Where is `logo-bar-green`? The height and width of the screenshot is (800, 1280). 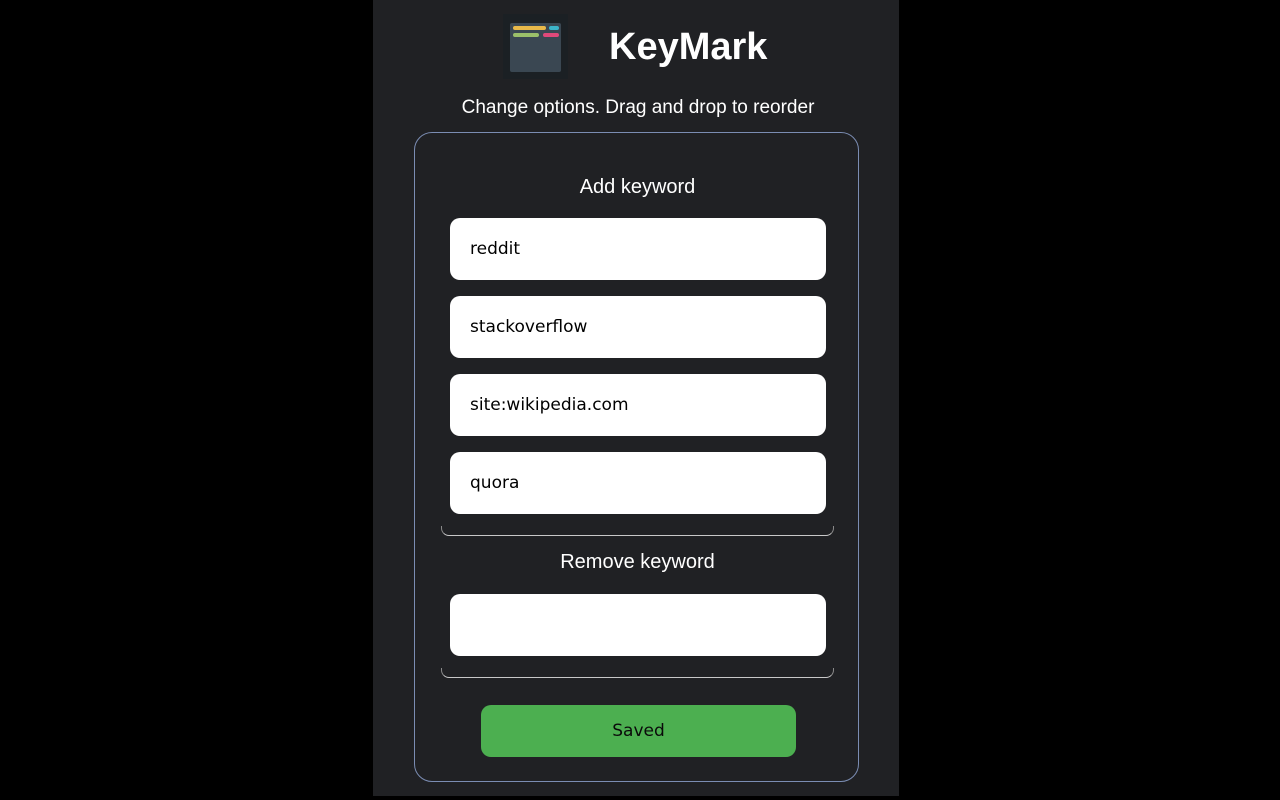 logo-bar-green is located at coordinates (526, 35).